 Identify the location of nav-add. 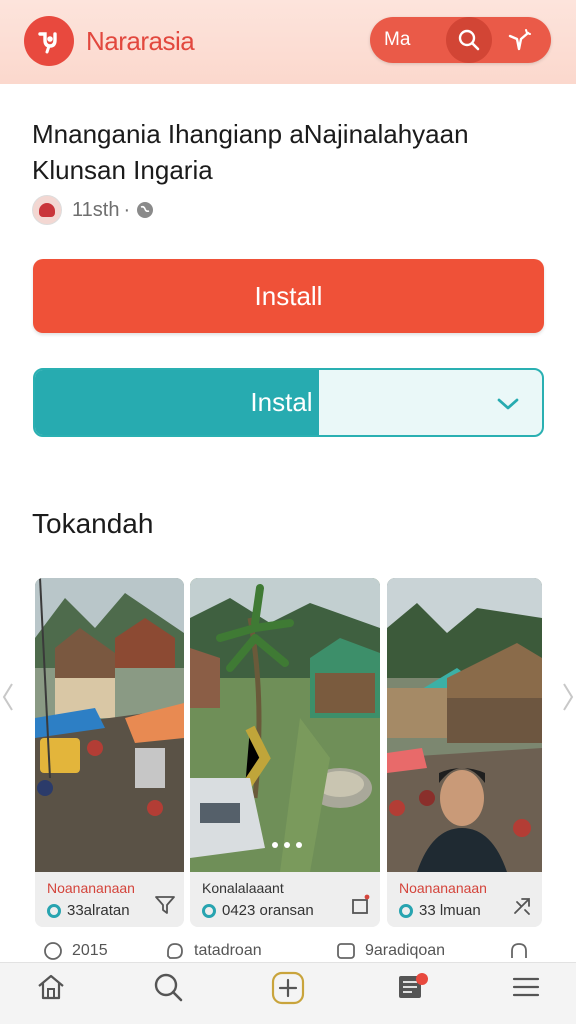
(288, 997).